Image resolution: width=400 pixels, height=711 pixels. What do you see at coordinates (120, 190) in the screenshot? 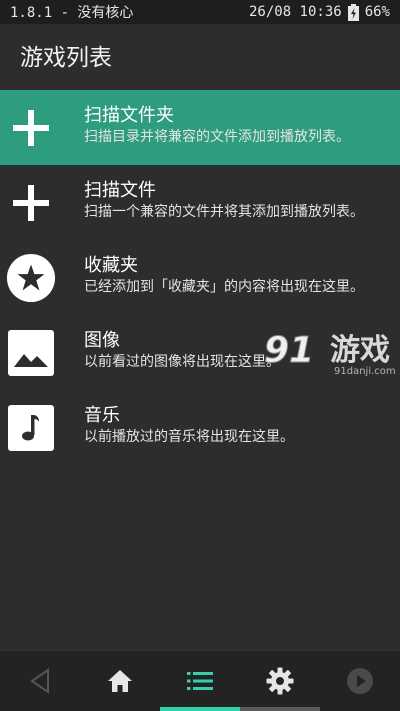
I see `menu-item-title: 扫描文件` at bounding box center [120, 190].